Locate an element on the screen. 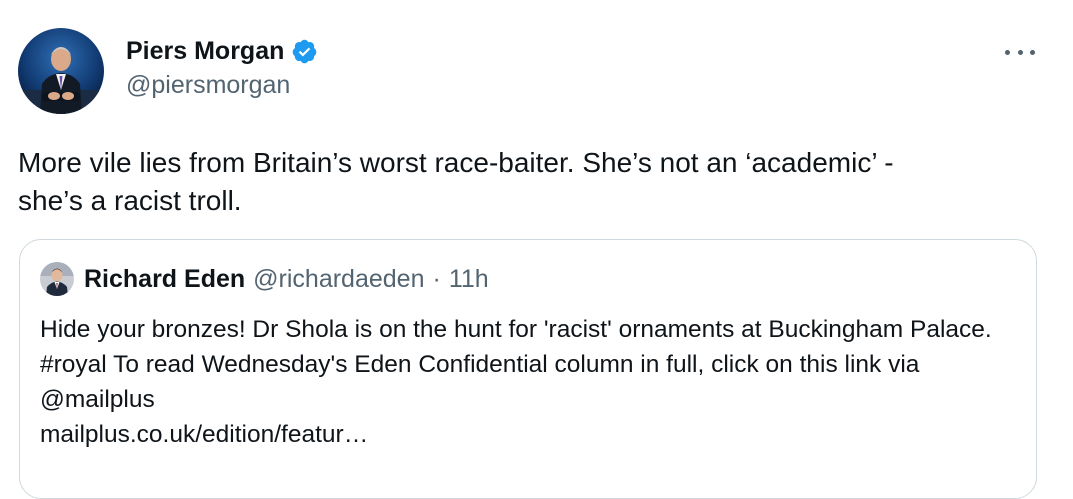 The width and height of the screenshot is (1073, 499). author-info: Piers Morgan @piersmorgan is located at coordinates (222, 67).